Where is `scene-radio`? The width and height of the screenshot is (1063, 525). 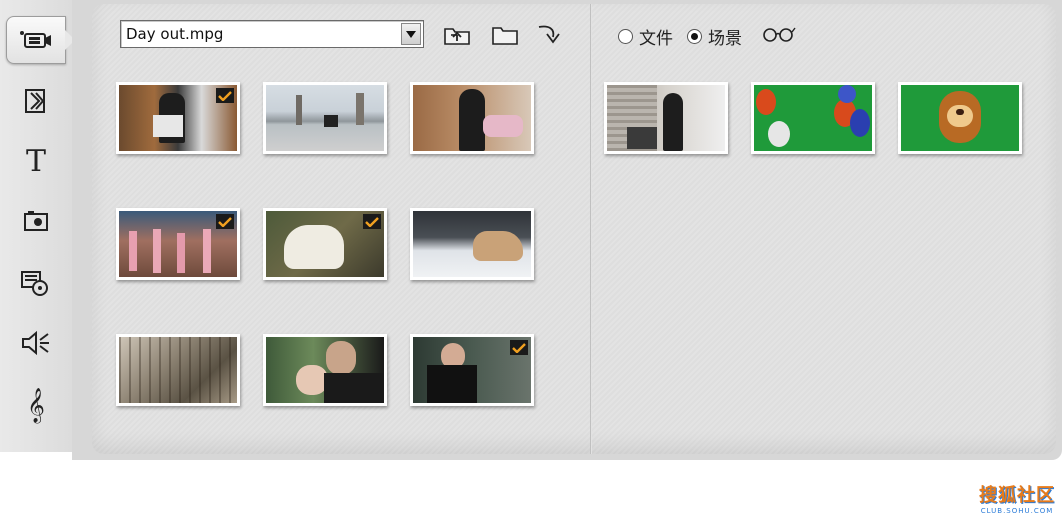
scene-radio is located at coordinates (694, 36).